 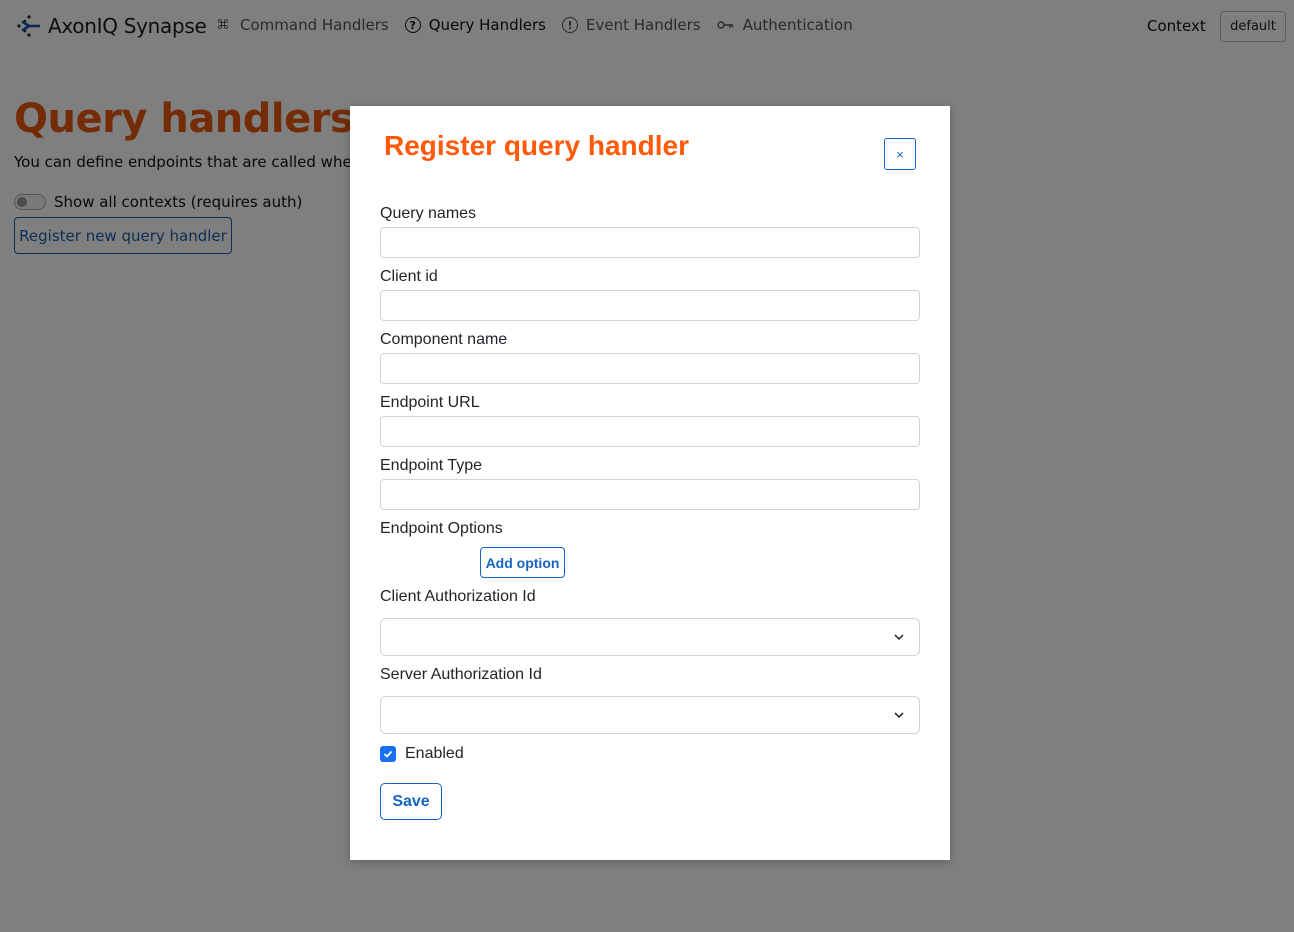 What do you see at coordinates (522, 562) in the screenshot?
I see `add-option-button: Add option` at bounding box center [522, 562].